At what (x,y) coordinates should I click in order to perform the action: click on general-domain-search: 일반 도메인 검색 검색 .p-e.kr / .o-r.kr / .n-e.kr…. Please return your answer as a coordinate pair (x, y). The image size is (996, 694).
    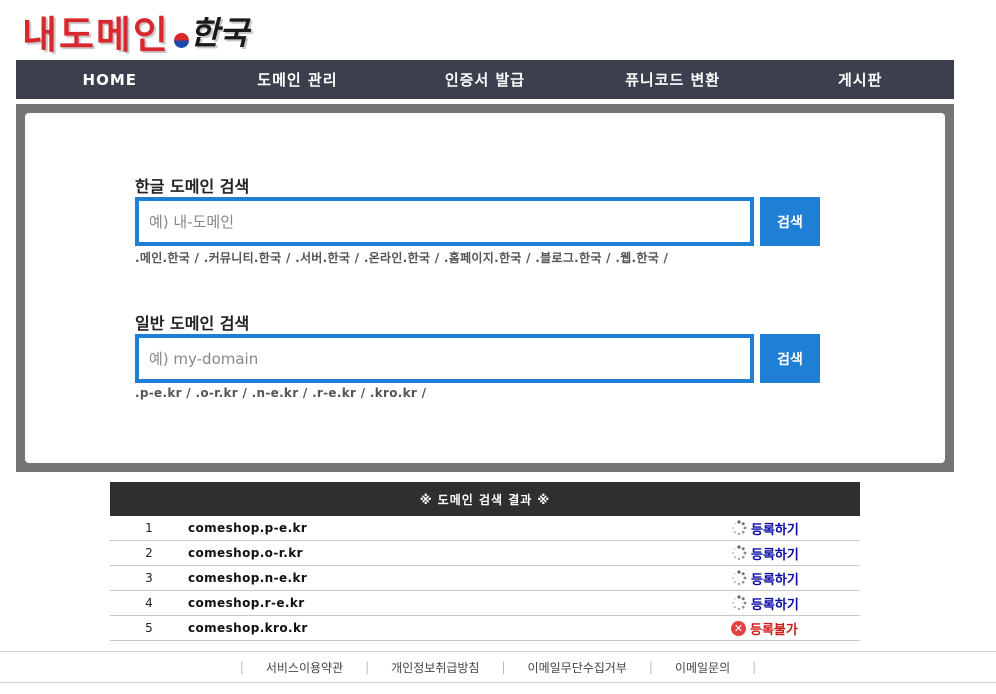
    Looking at the image, I should click on (485, 355).